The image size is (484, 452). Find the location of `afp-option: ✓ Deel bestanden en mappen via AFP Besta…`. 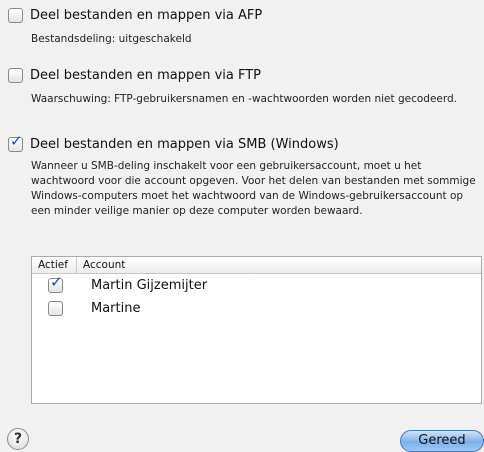

afp-option: ✓ Deel bestanden en mappen via AFP Besta… is located at coordinates (244, 27).